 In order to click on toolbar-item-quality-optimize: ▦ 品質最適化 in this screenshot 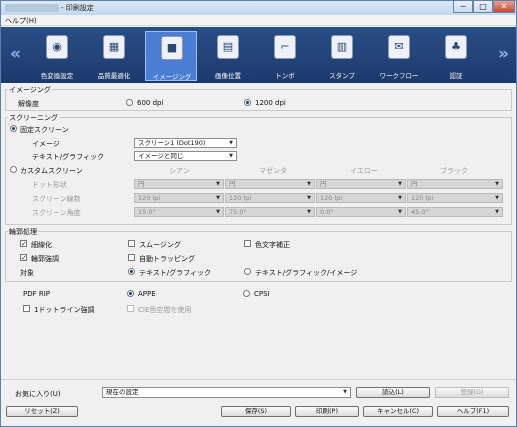, I will do `click(114, 56)`.